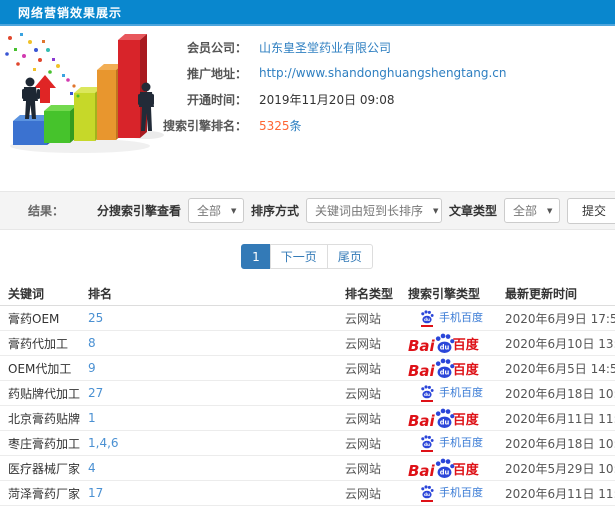 Image resolution: width=615 pixels, height=520 pixels. What do you see at coordinates (560, 468) in the screenshot?
I see `updated-cell: 2020年5月29日 10:32` at bounding box center [560, 468].